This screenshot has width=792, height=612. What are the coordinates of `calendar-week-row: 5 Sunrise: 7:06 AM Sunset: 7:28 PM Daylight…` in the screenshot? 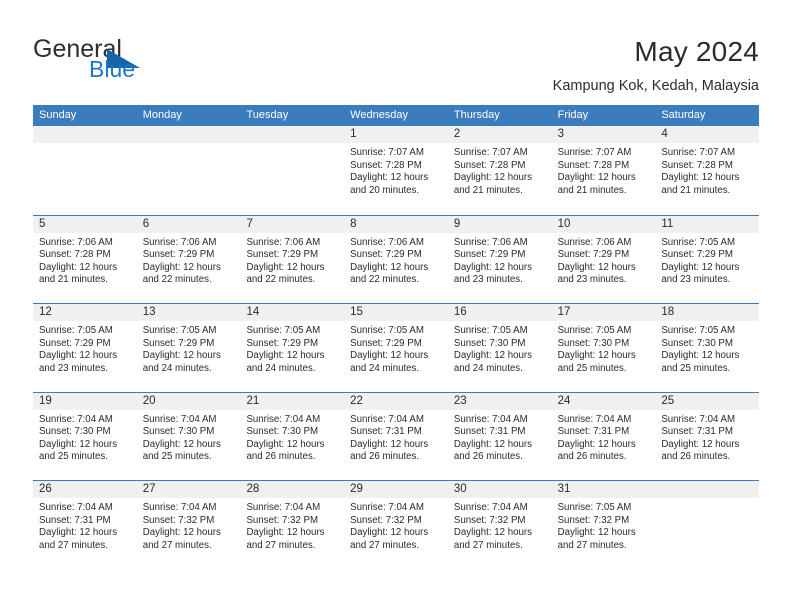 It's located at (396, 259).